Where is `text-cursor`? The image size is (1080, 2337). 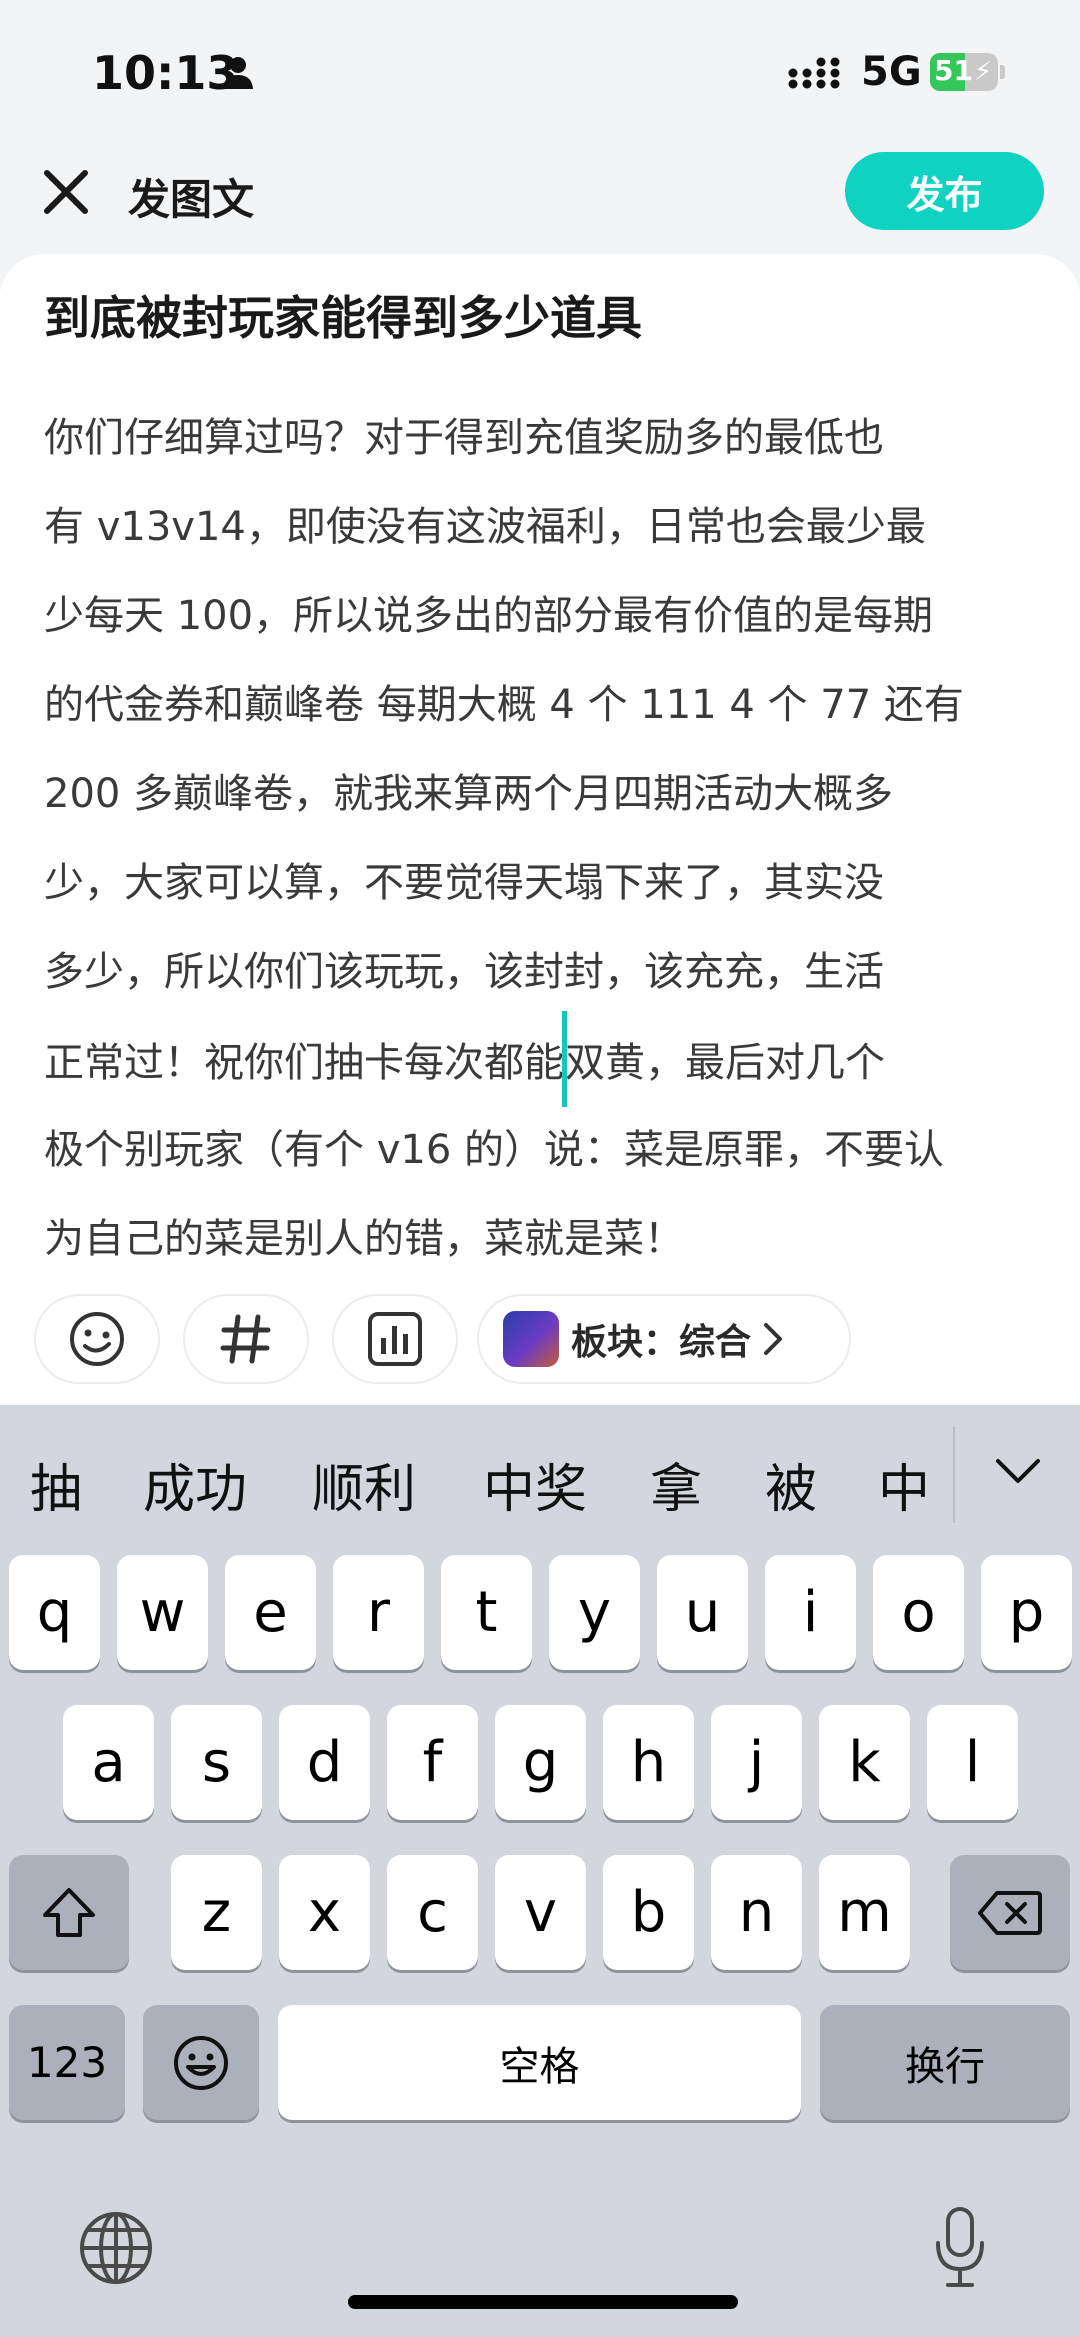
text-cursor is located at coordinates (564, 1059).